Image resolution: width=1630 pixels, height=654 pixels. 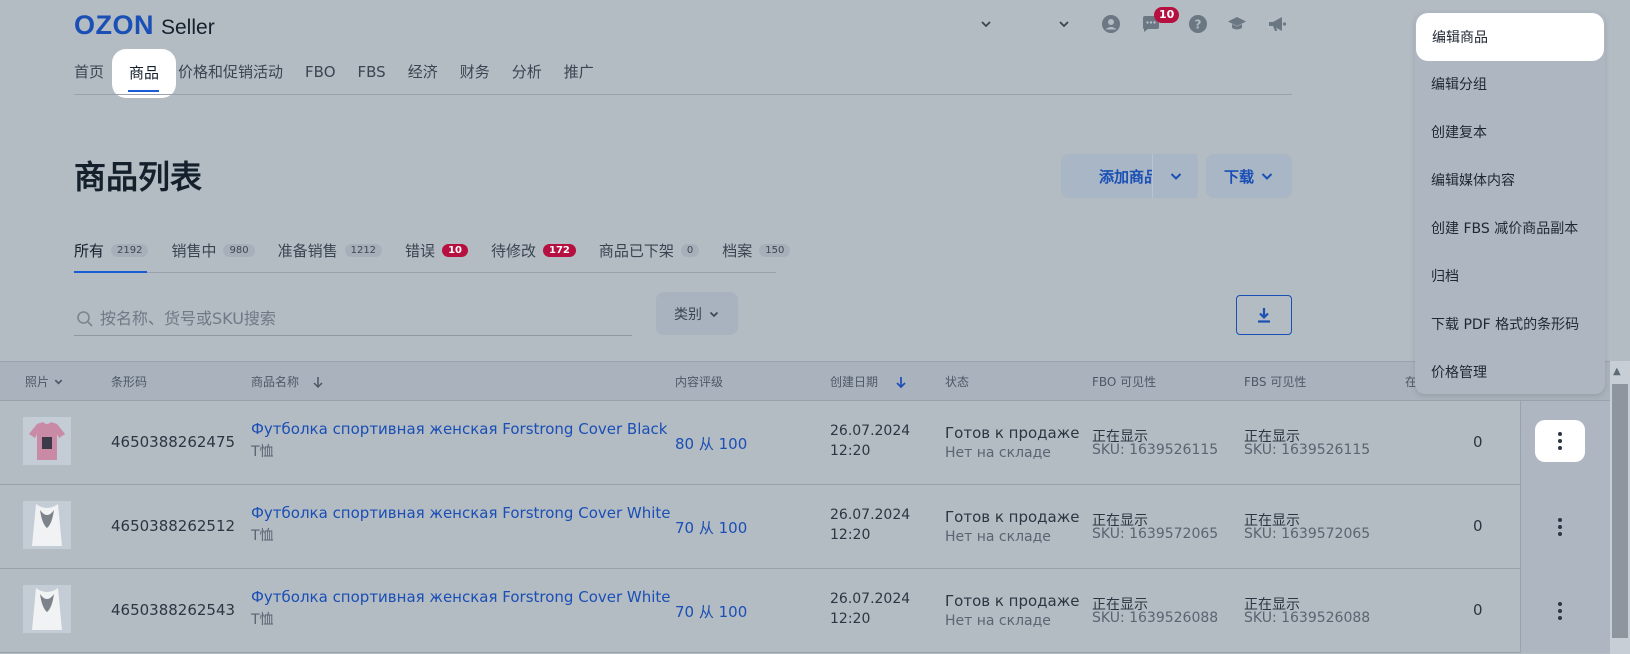 I want to click on download-button: 下载, so click(x=1249, y=176).